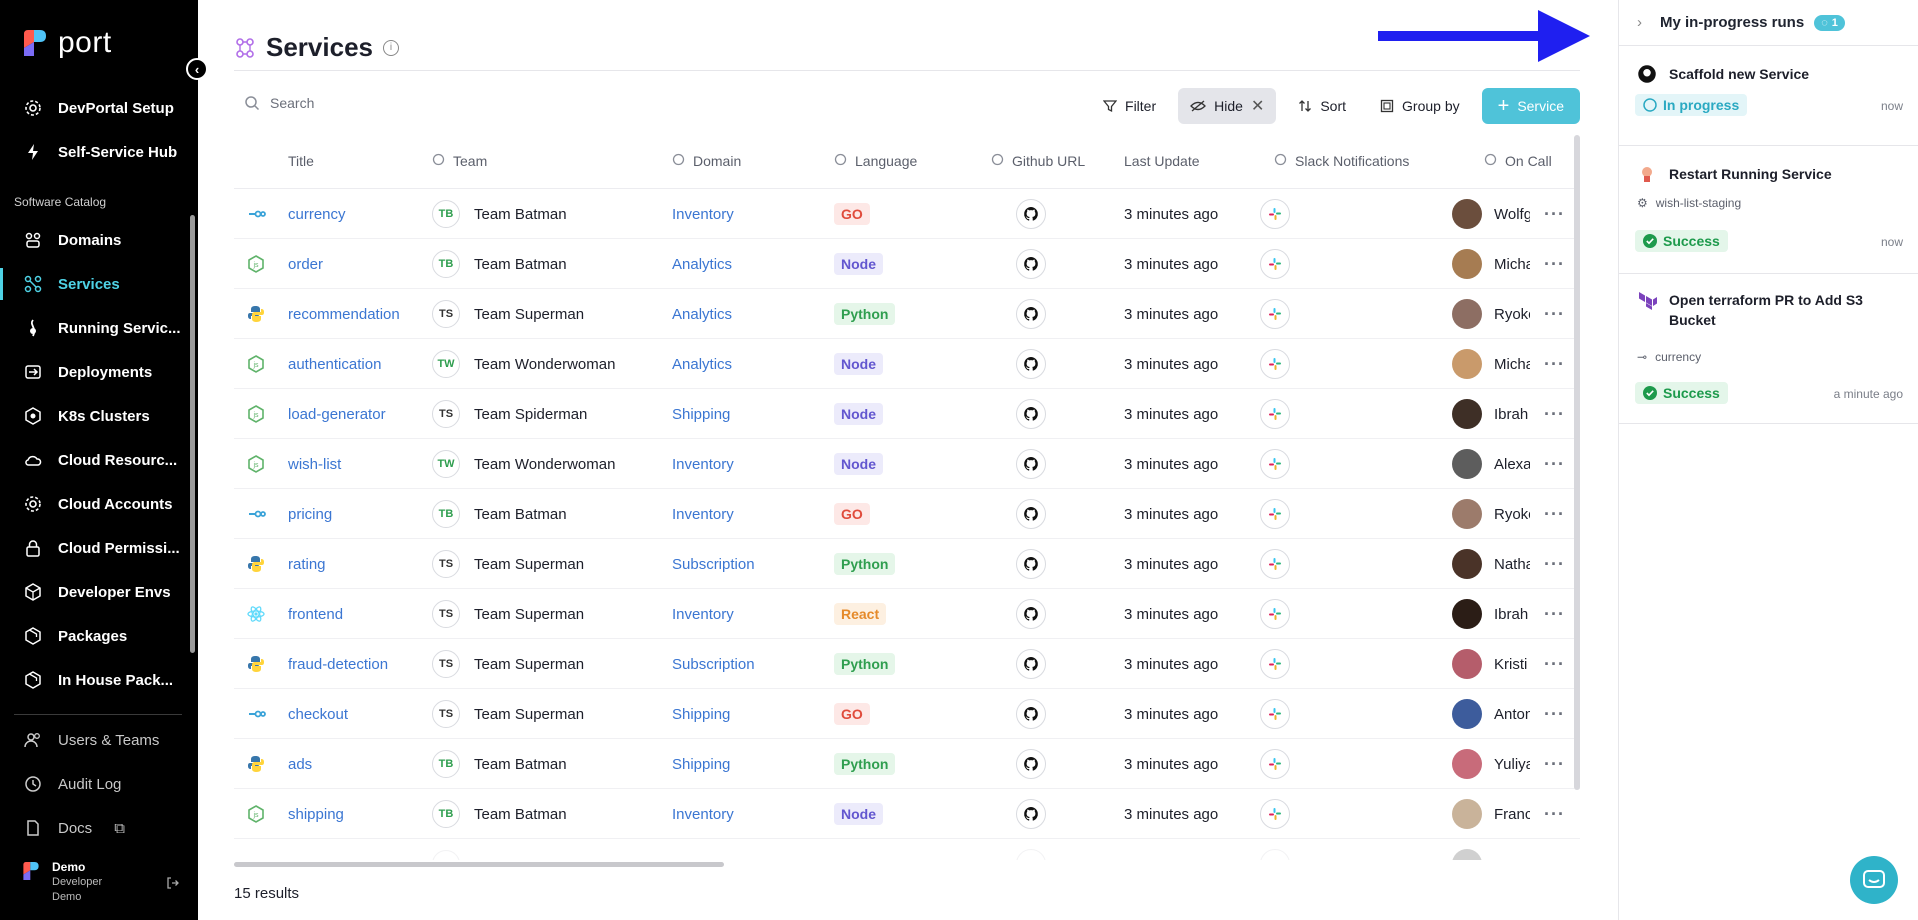 This screenshot has height=920, width=1918. What do you see at coordinates (301, 161) in the screenshot?
I see `column-header-title: Title` at bounding box center [301, 161].